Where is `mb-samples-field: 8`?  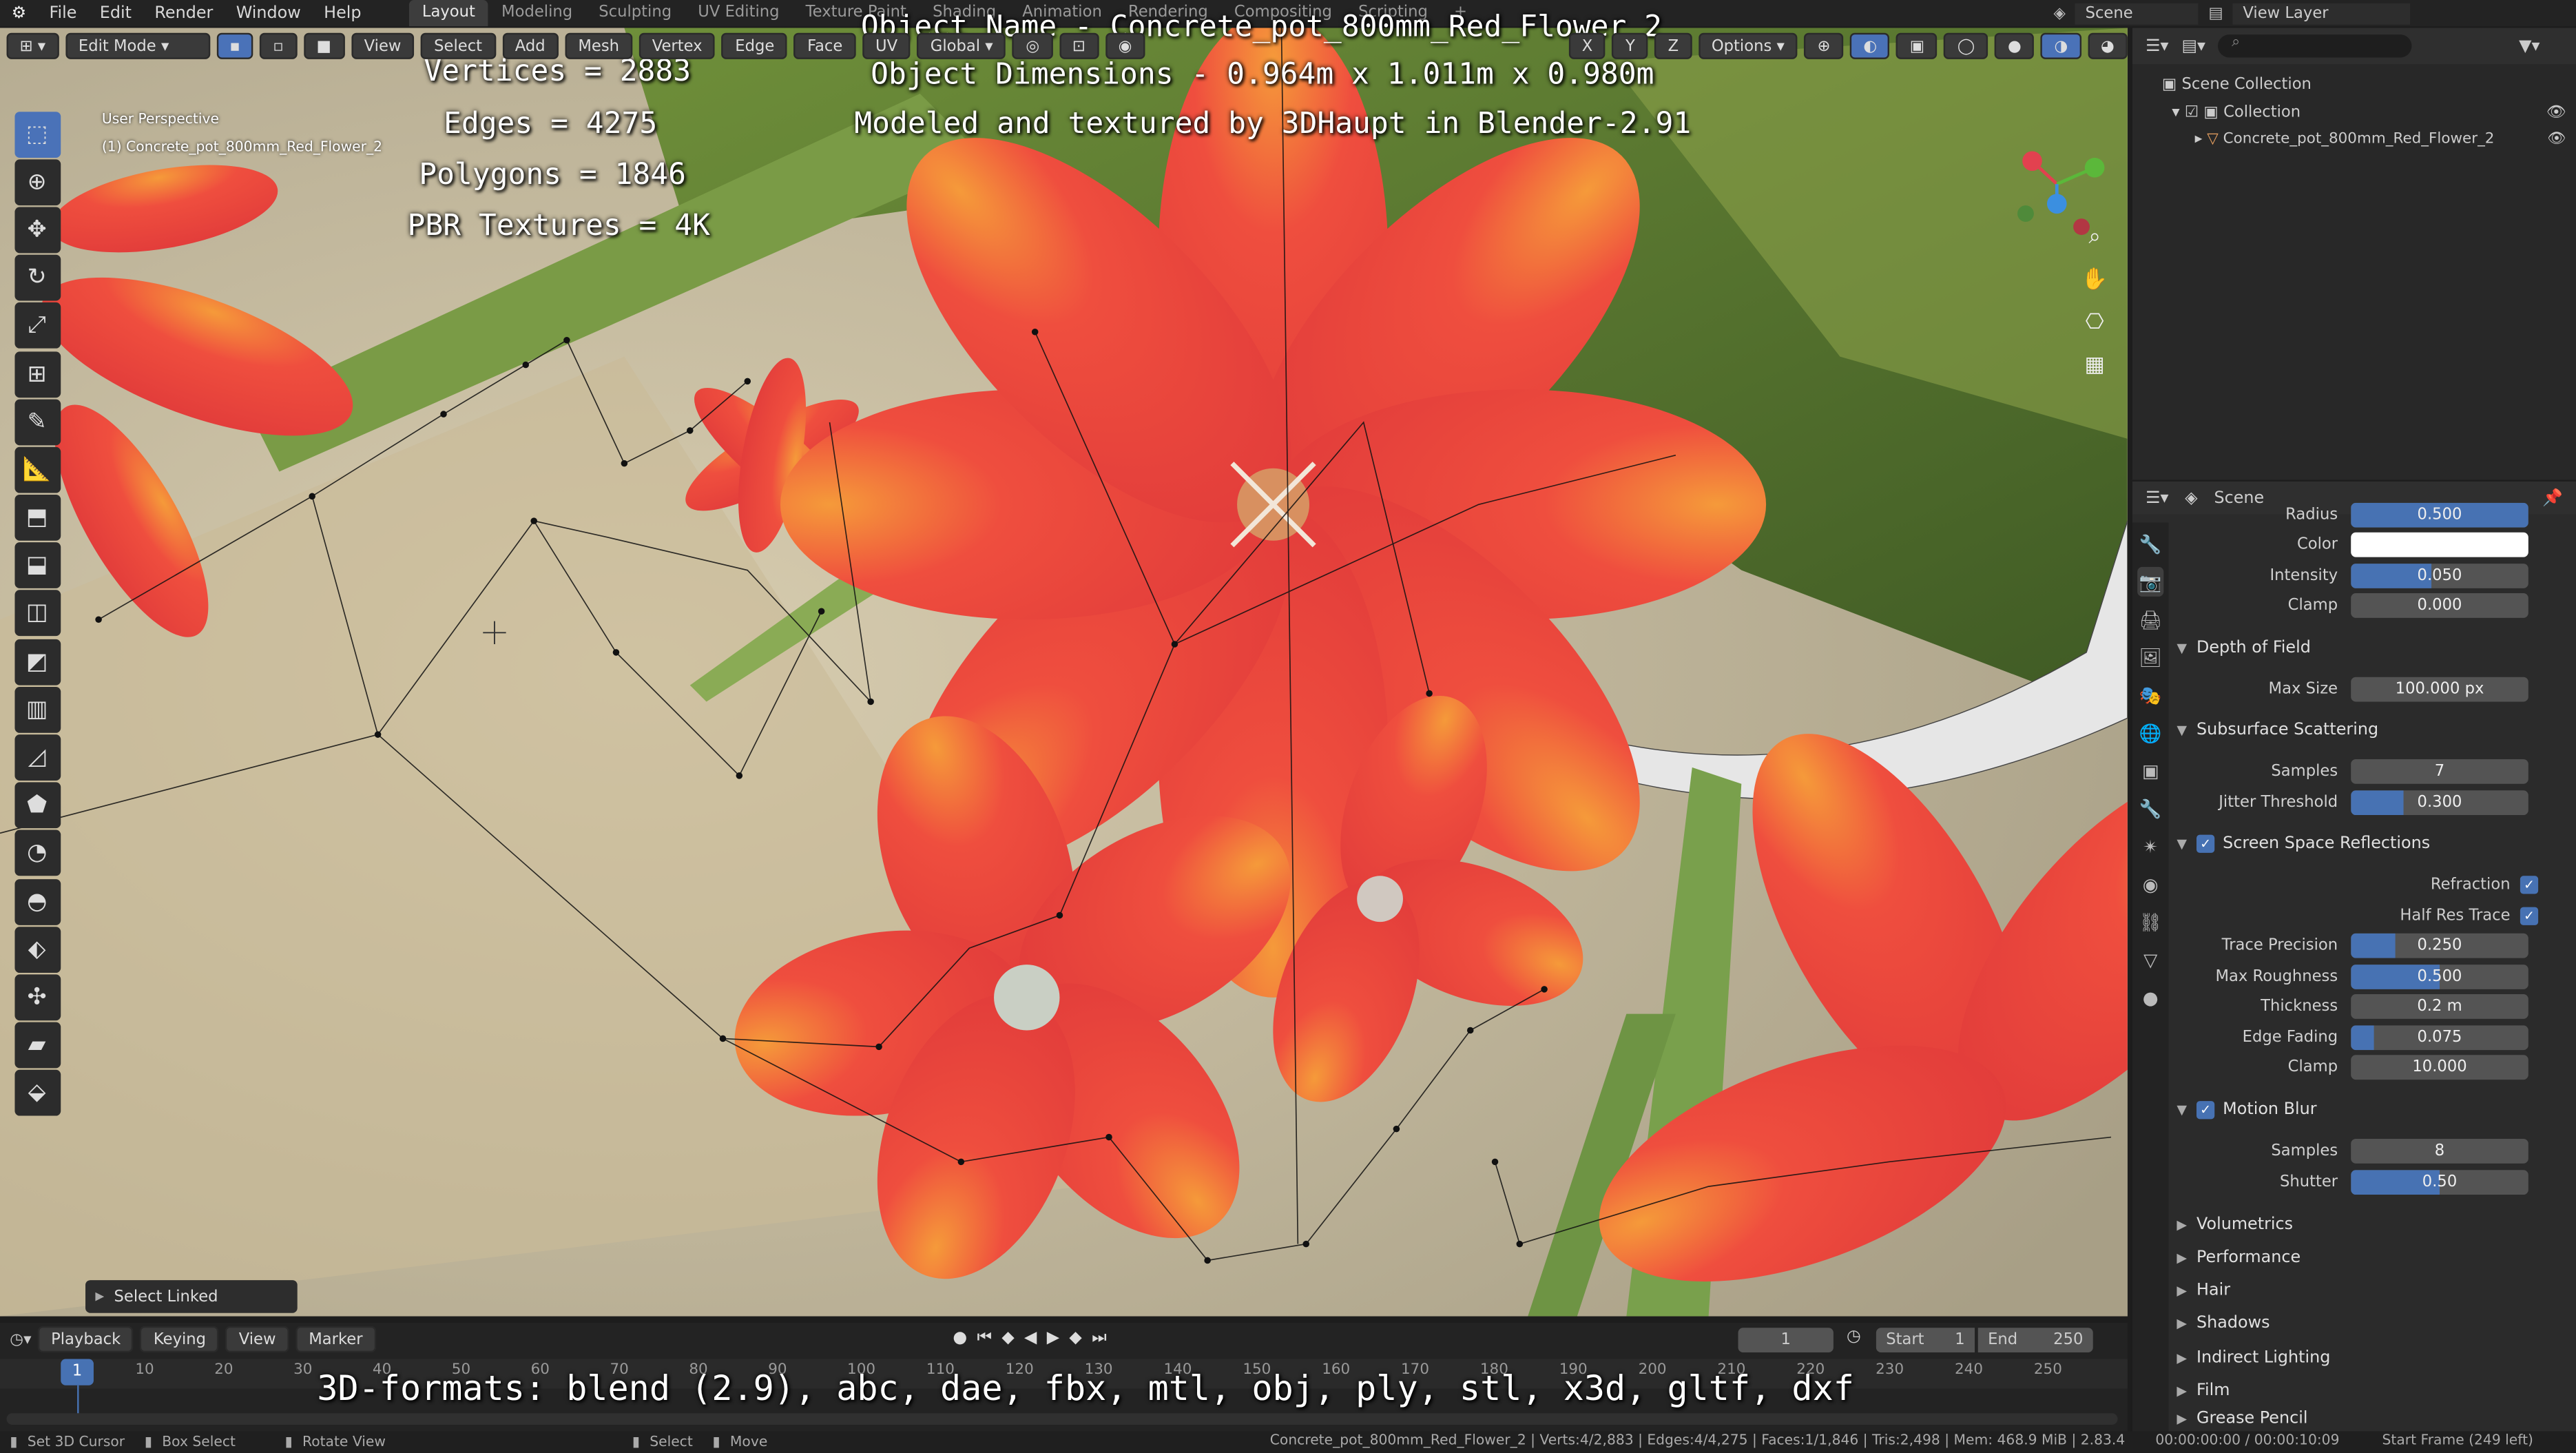 mb-samples-field: 8 is located at coordinates (2439, 1150).